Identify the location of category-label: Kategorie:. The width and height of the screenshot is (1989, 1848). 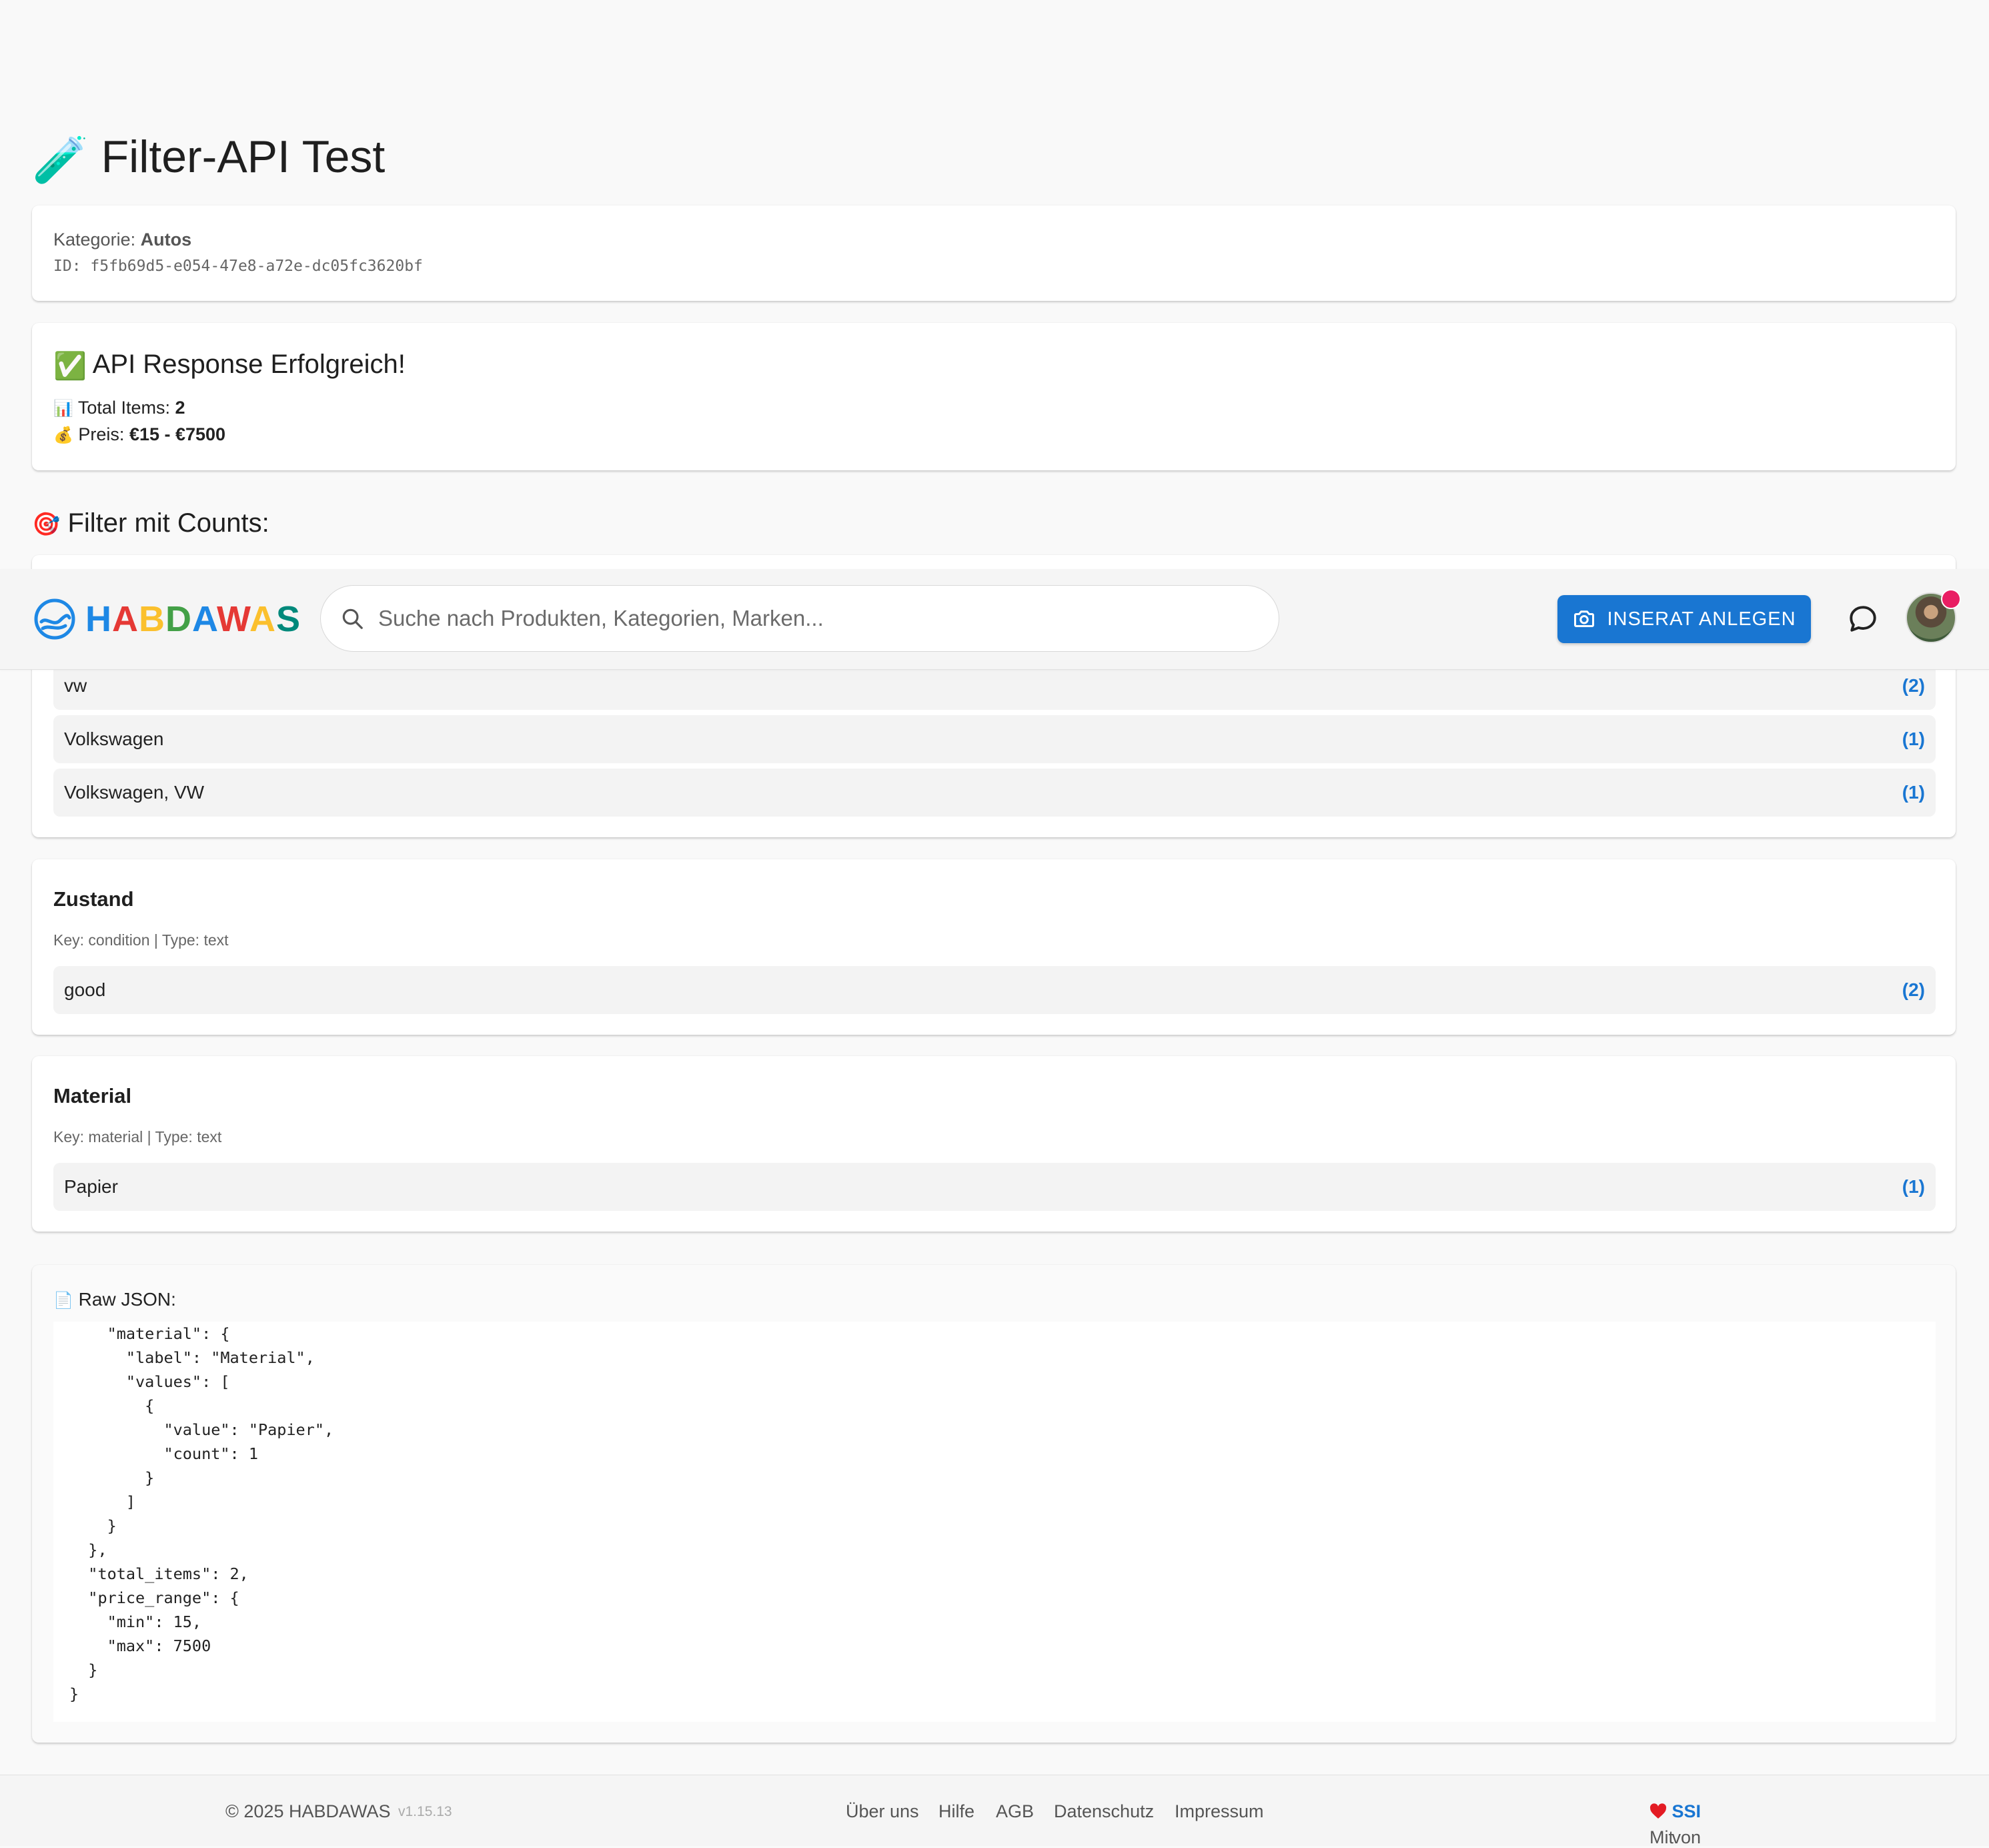
(94, 240).